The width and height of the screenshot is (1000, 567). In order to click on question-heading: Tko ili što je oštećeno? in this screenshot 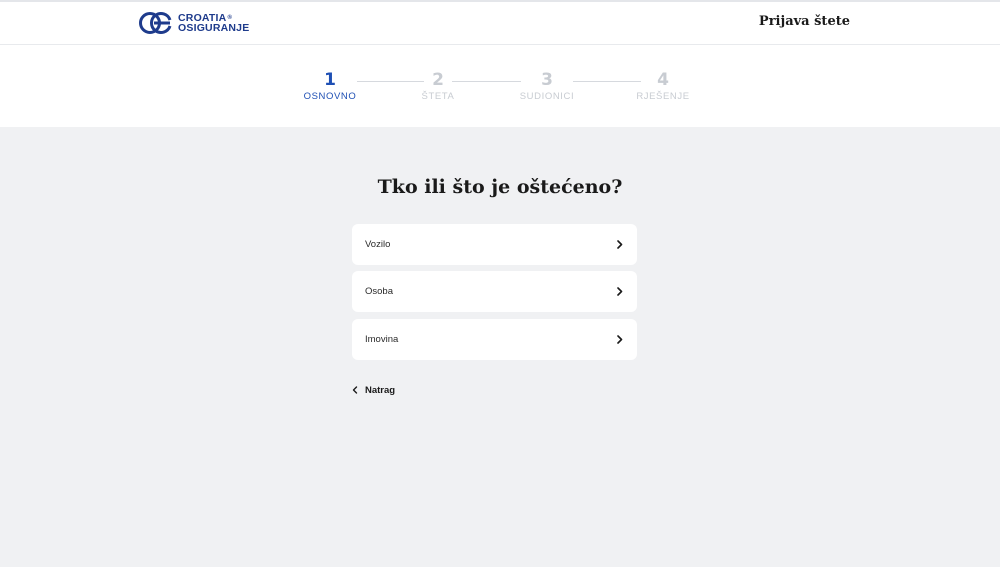, I will do `click(500, 187)`.